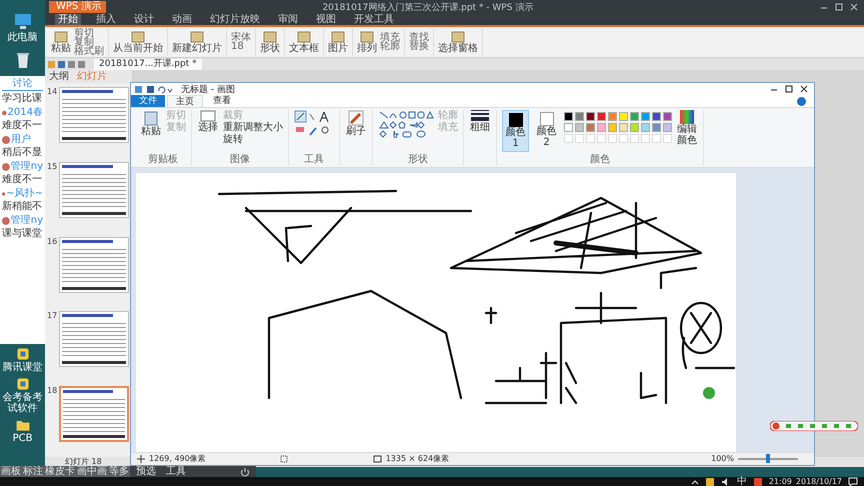  Describe the element at coordinates (480, 121) in the screenshot. I see `size-button: 粗细` at that location.